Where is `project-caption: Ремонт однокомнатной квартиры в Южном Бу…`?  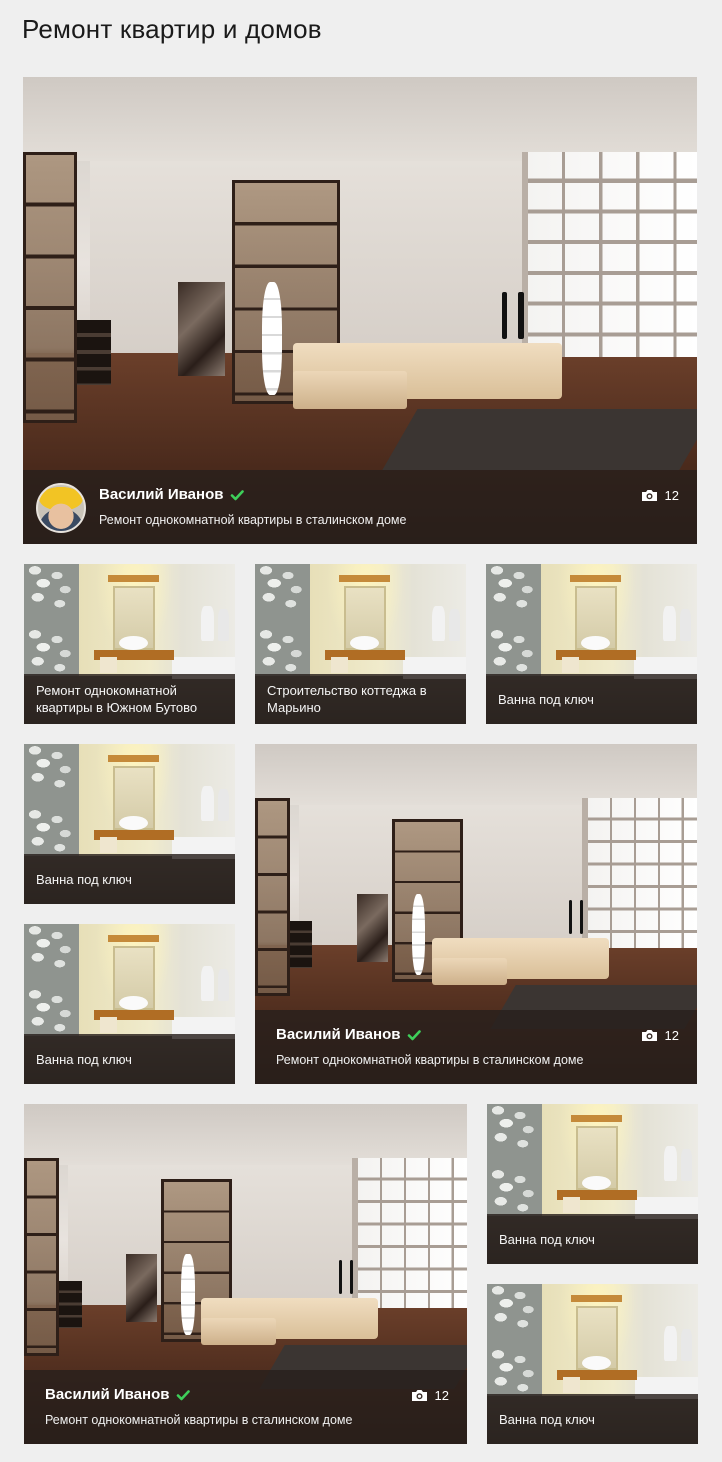 project-caption: Ремонт однокомнатной квартиры в Южном Бу… is located at coordinates (117, 699).